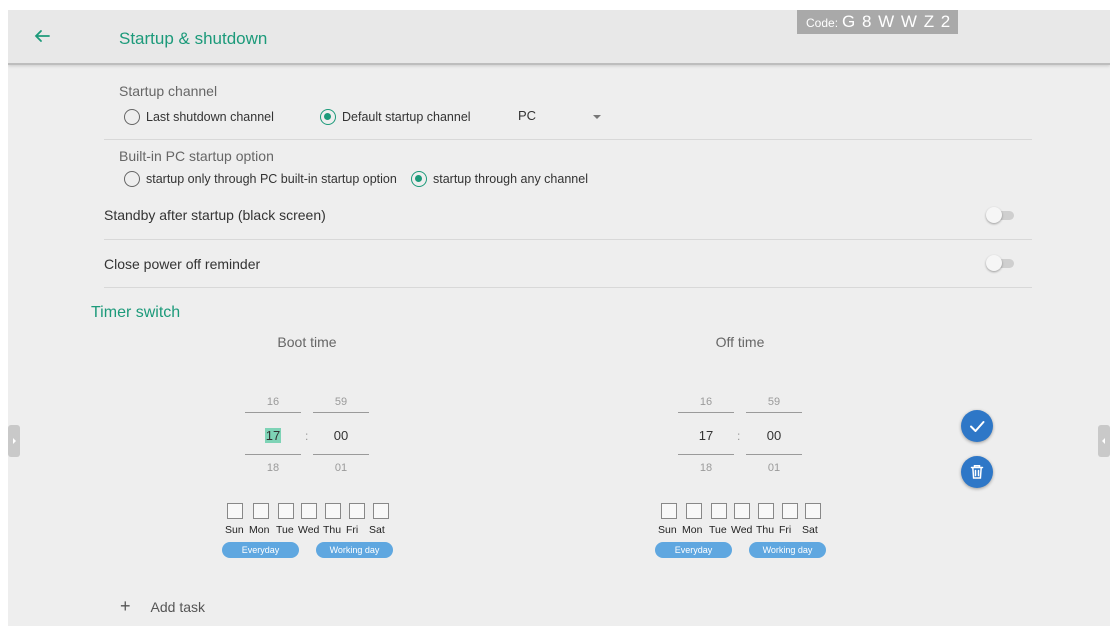 The width and height of the screenshot is (1110, 626). I want to click on radio-startup-any-channel: startup through any channel, so click(499, 179).